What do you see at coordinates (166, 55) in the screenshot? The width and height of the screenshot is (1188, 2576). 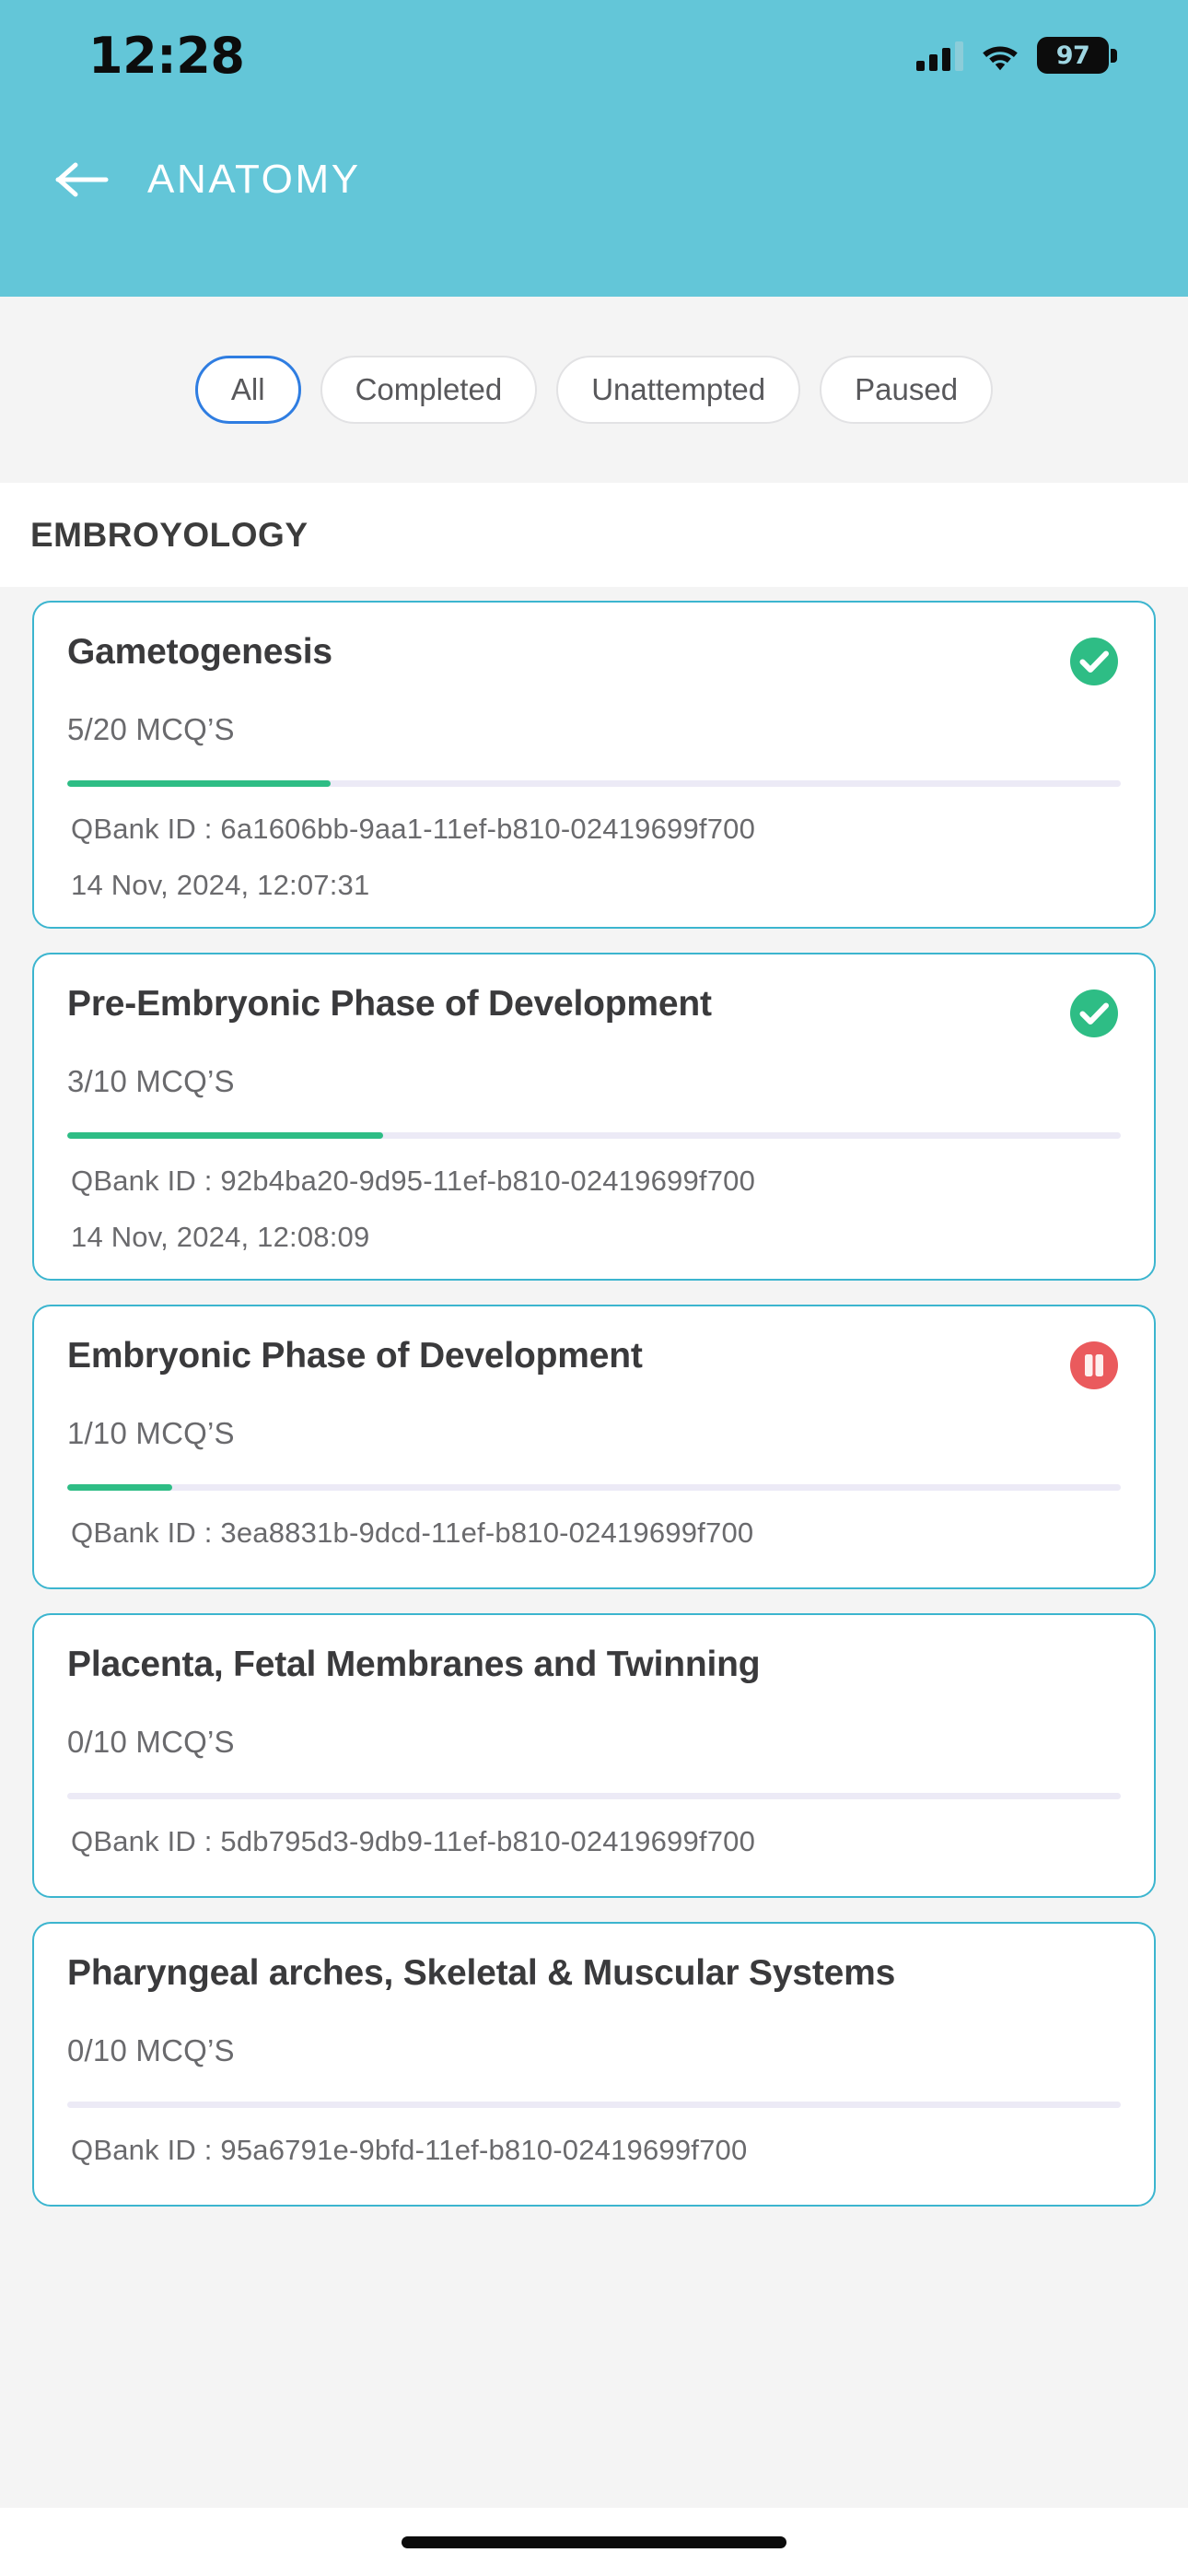 I see `status-bar-clock: 12:28` at bounding box center [166, 55].